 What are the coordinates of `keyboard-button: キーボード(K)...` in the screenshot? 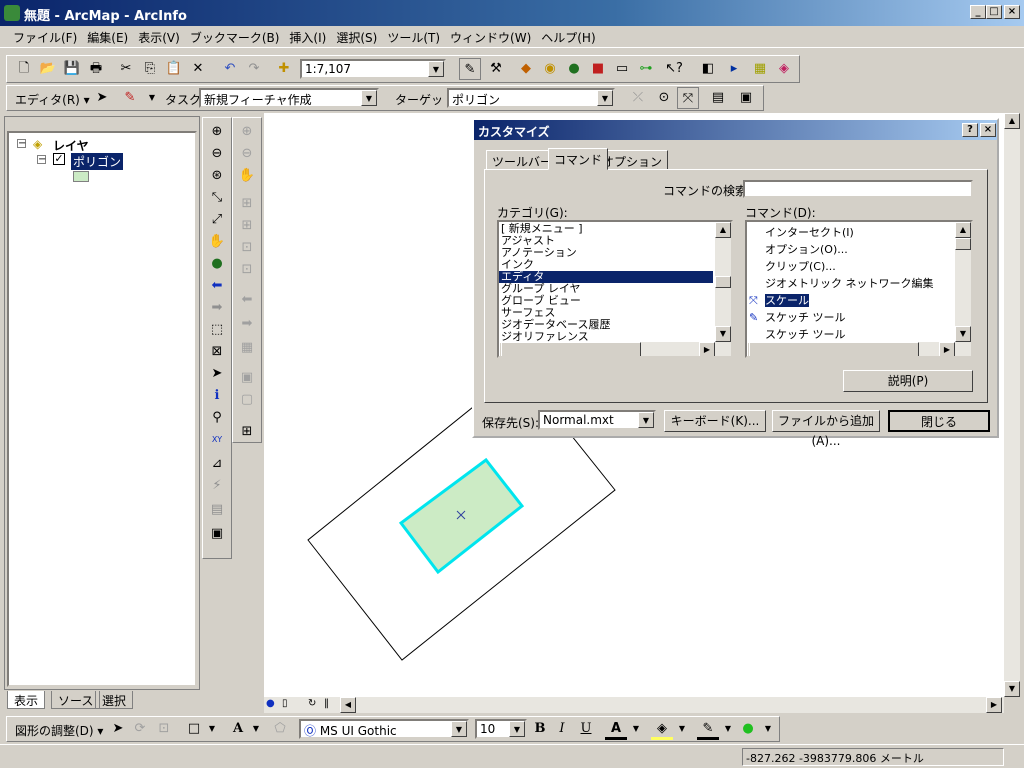 It's located at (715, 421).